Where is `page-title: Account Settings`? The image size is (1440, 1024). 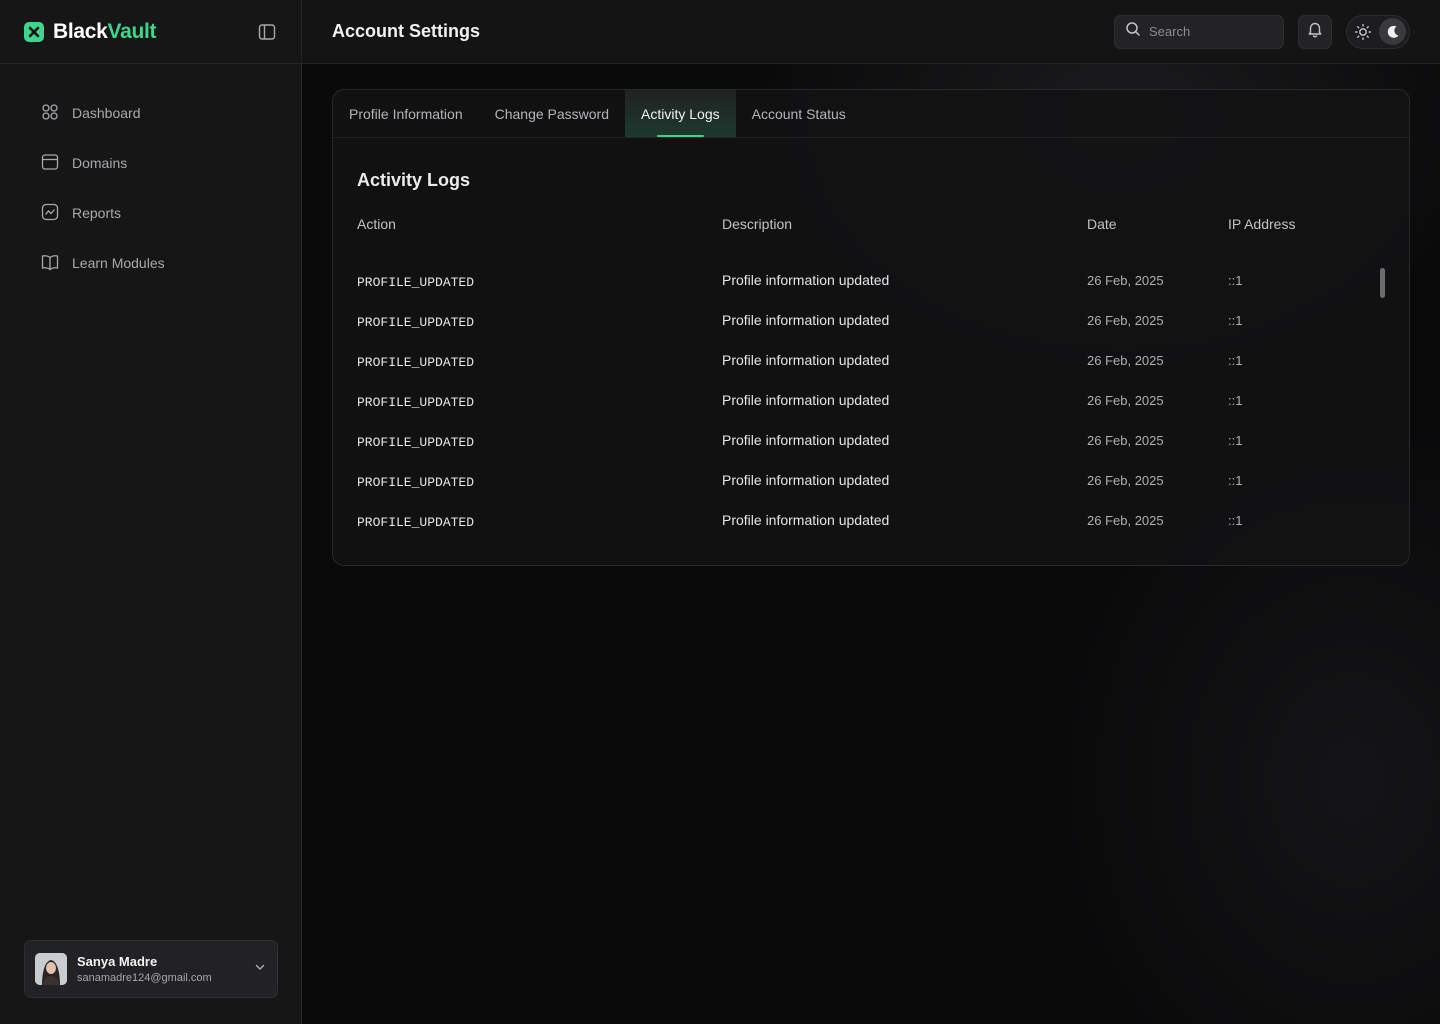 page-title: Account Settings is located at coordinates (406, 31).